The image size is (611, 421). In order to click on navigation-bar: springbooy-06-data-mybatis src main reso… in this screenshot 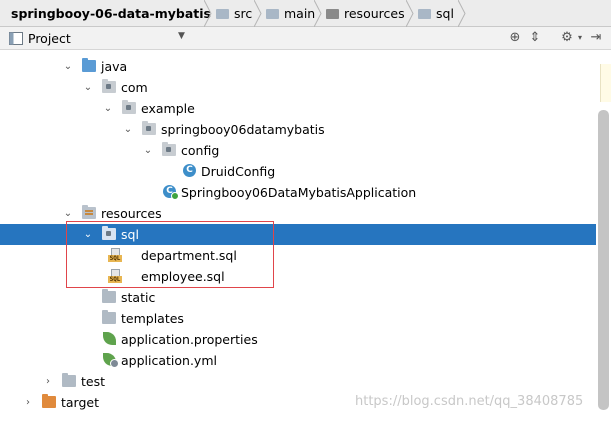, I will do `click(305, 13)`.